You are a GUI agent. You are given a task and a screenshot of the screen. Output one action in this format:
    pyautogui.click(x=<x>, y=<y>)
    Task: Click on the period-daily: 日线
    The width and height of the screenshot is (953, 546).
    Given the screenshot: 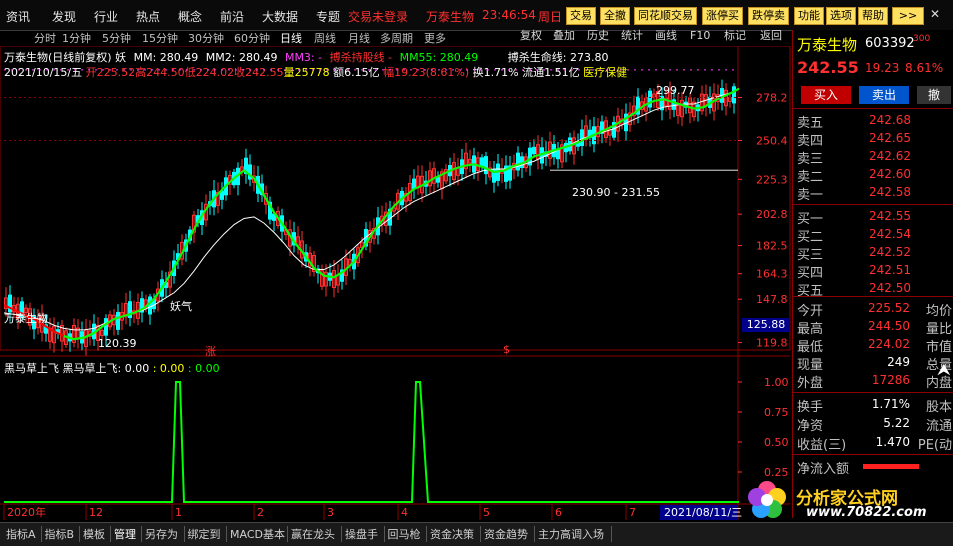 What is the action you would take?
    pyautogui.click(x=291, y=38)
    